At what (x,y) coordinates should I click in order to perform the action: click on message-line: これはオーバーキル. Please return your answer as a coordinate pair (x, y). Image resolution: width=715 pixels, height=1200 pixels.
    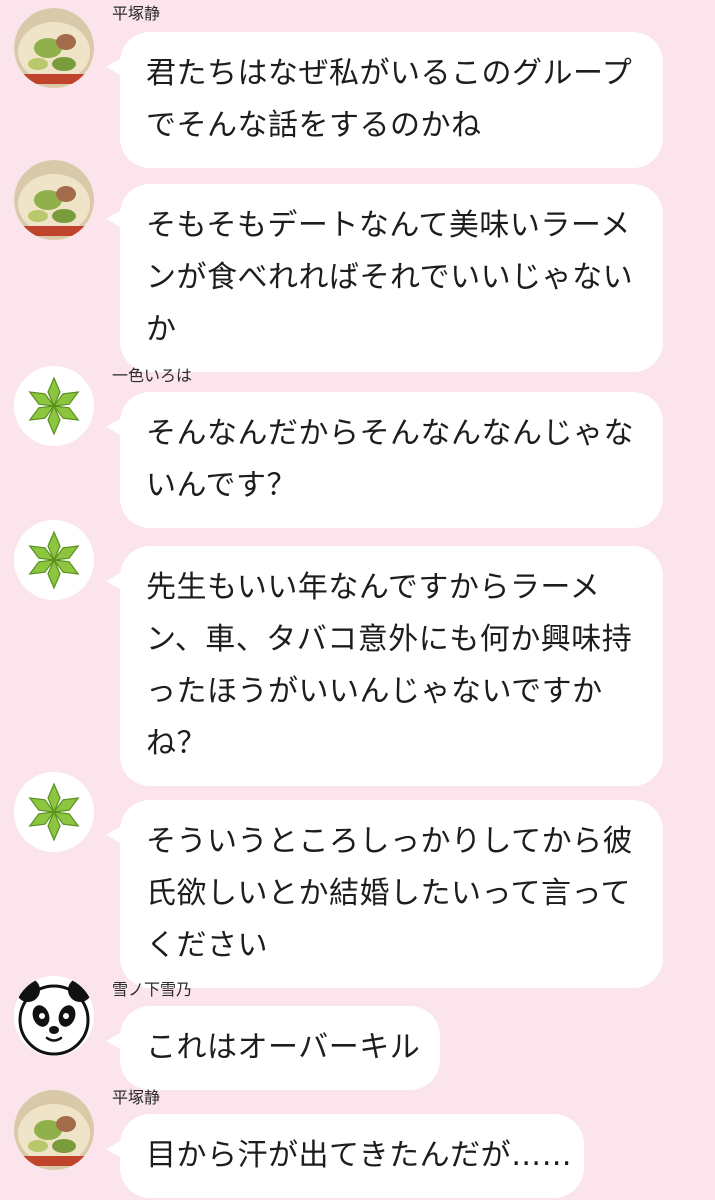
    Looking at the image, I should click on (283, 1047).